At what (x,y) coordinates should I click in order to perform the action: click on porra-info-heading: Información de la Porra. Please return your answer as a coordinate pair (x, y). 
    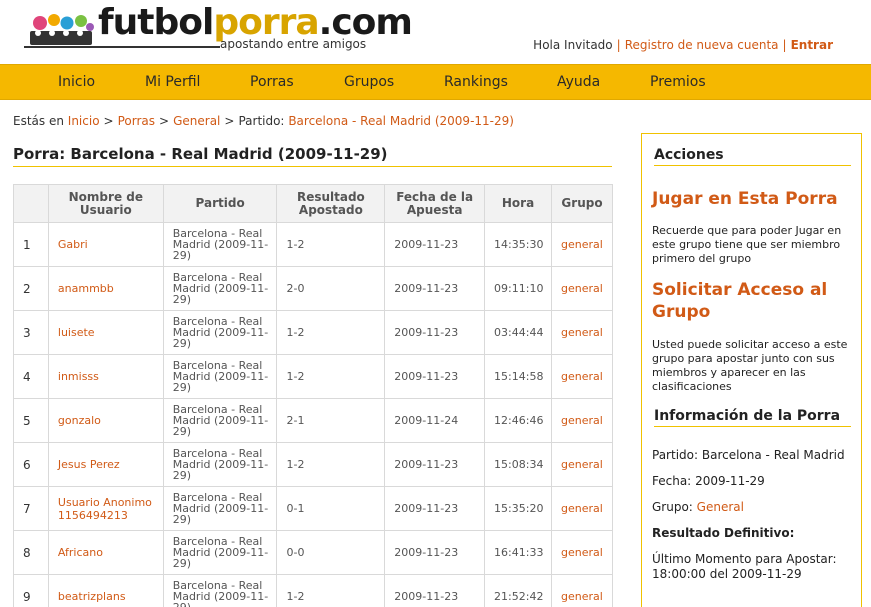
    Looking at the image, I should click on (752, 417).